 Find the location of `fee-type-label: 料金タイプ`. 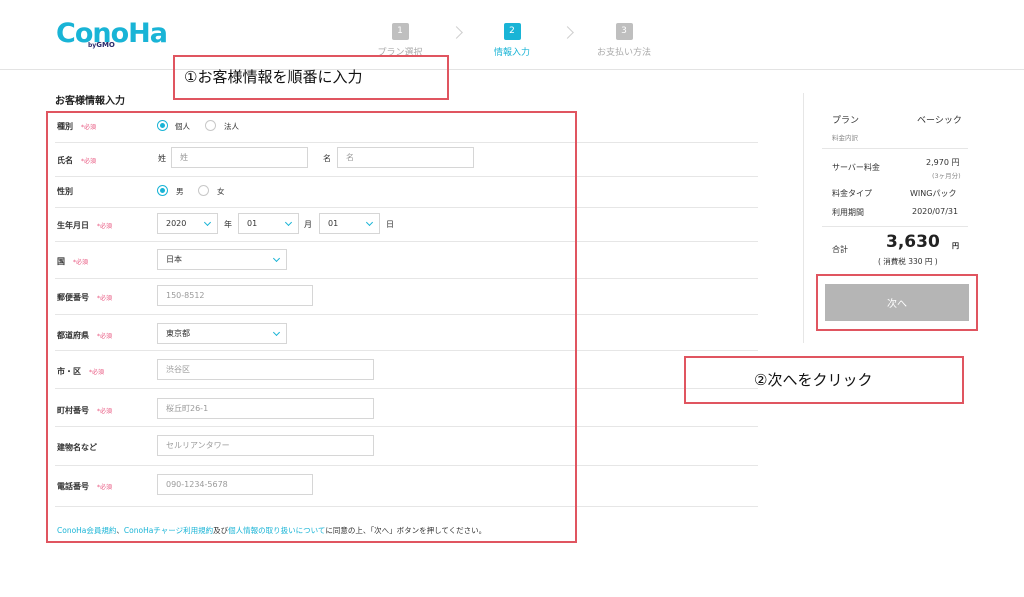

fee-type-label: 料金タイプ is located at coordinates (852, 193).